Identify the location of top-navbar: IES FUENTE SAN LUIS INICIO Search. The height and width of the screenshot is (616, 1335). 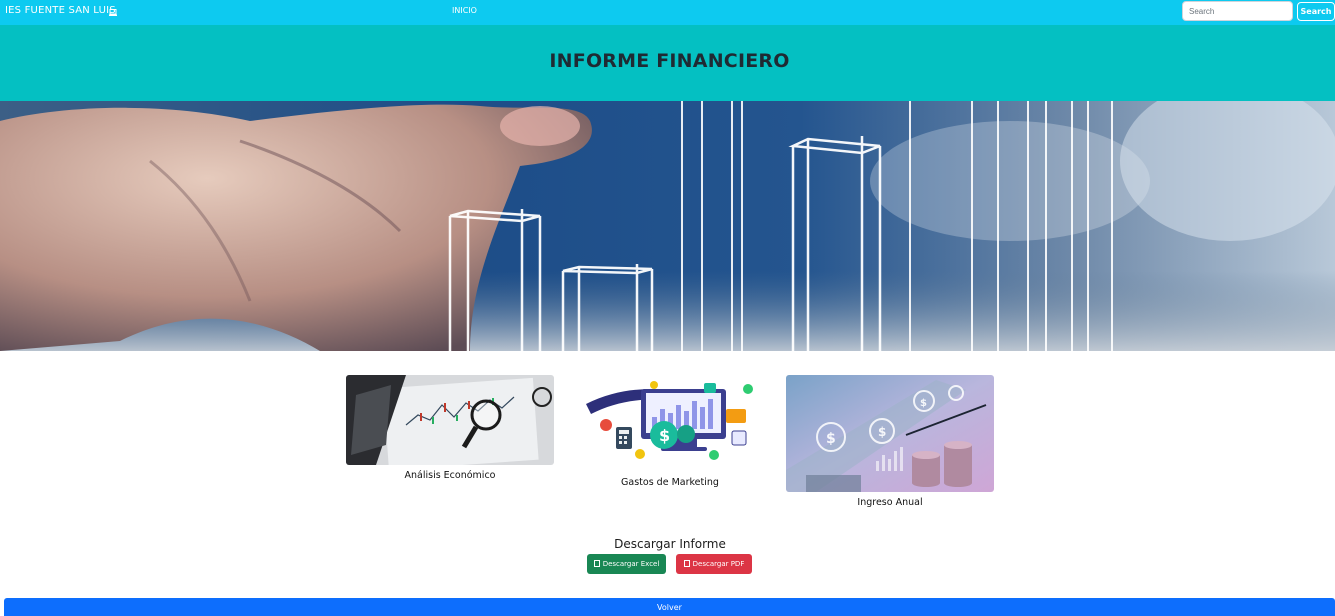
(667, 12).